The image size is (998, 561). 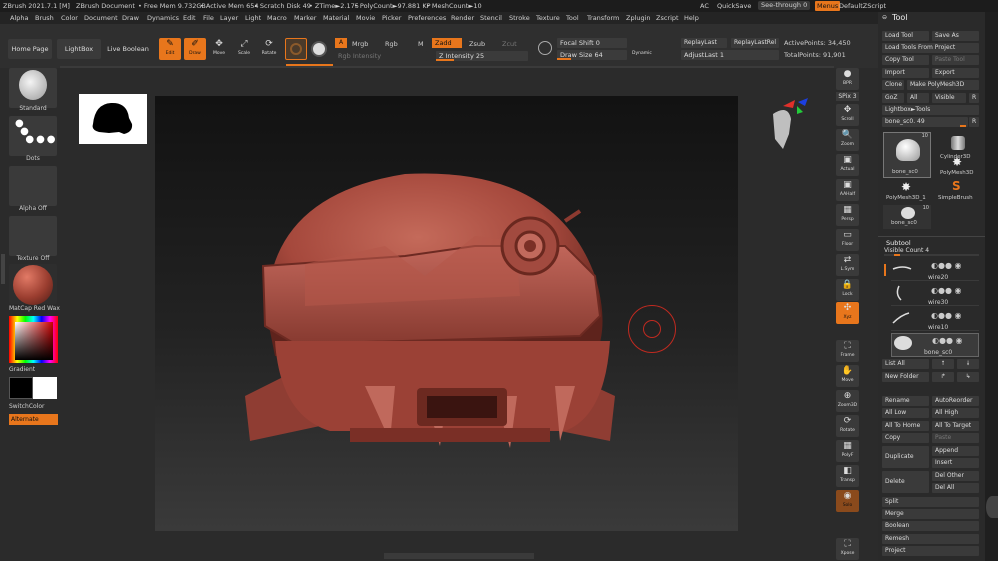 I want to click on menu-stroke: Stroke, so click(x=519, y=18).